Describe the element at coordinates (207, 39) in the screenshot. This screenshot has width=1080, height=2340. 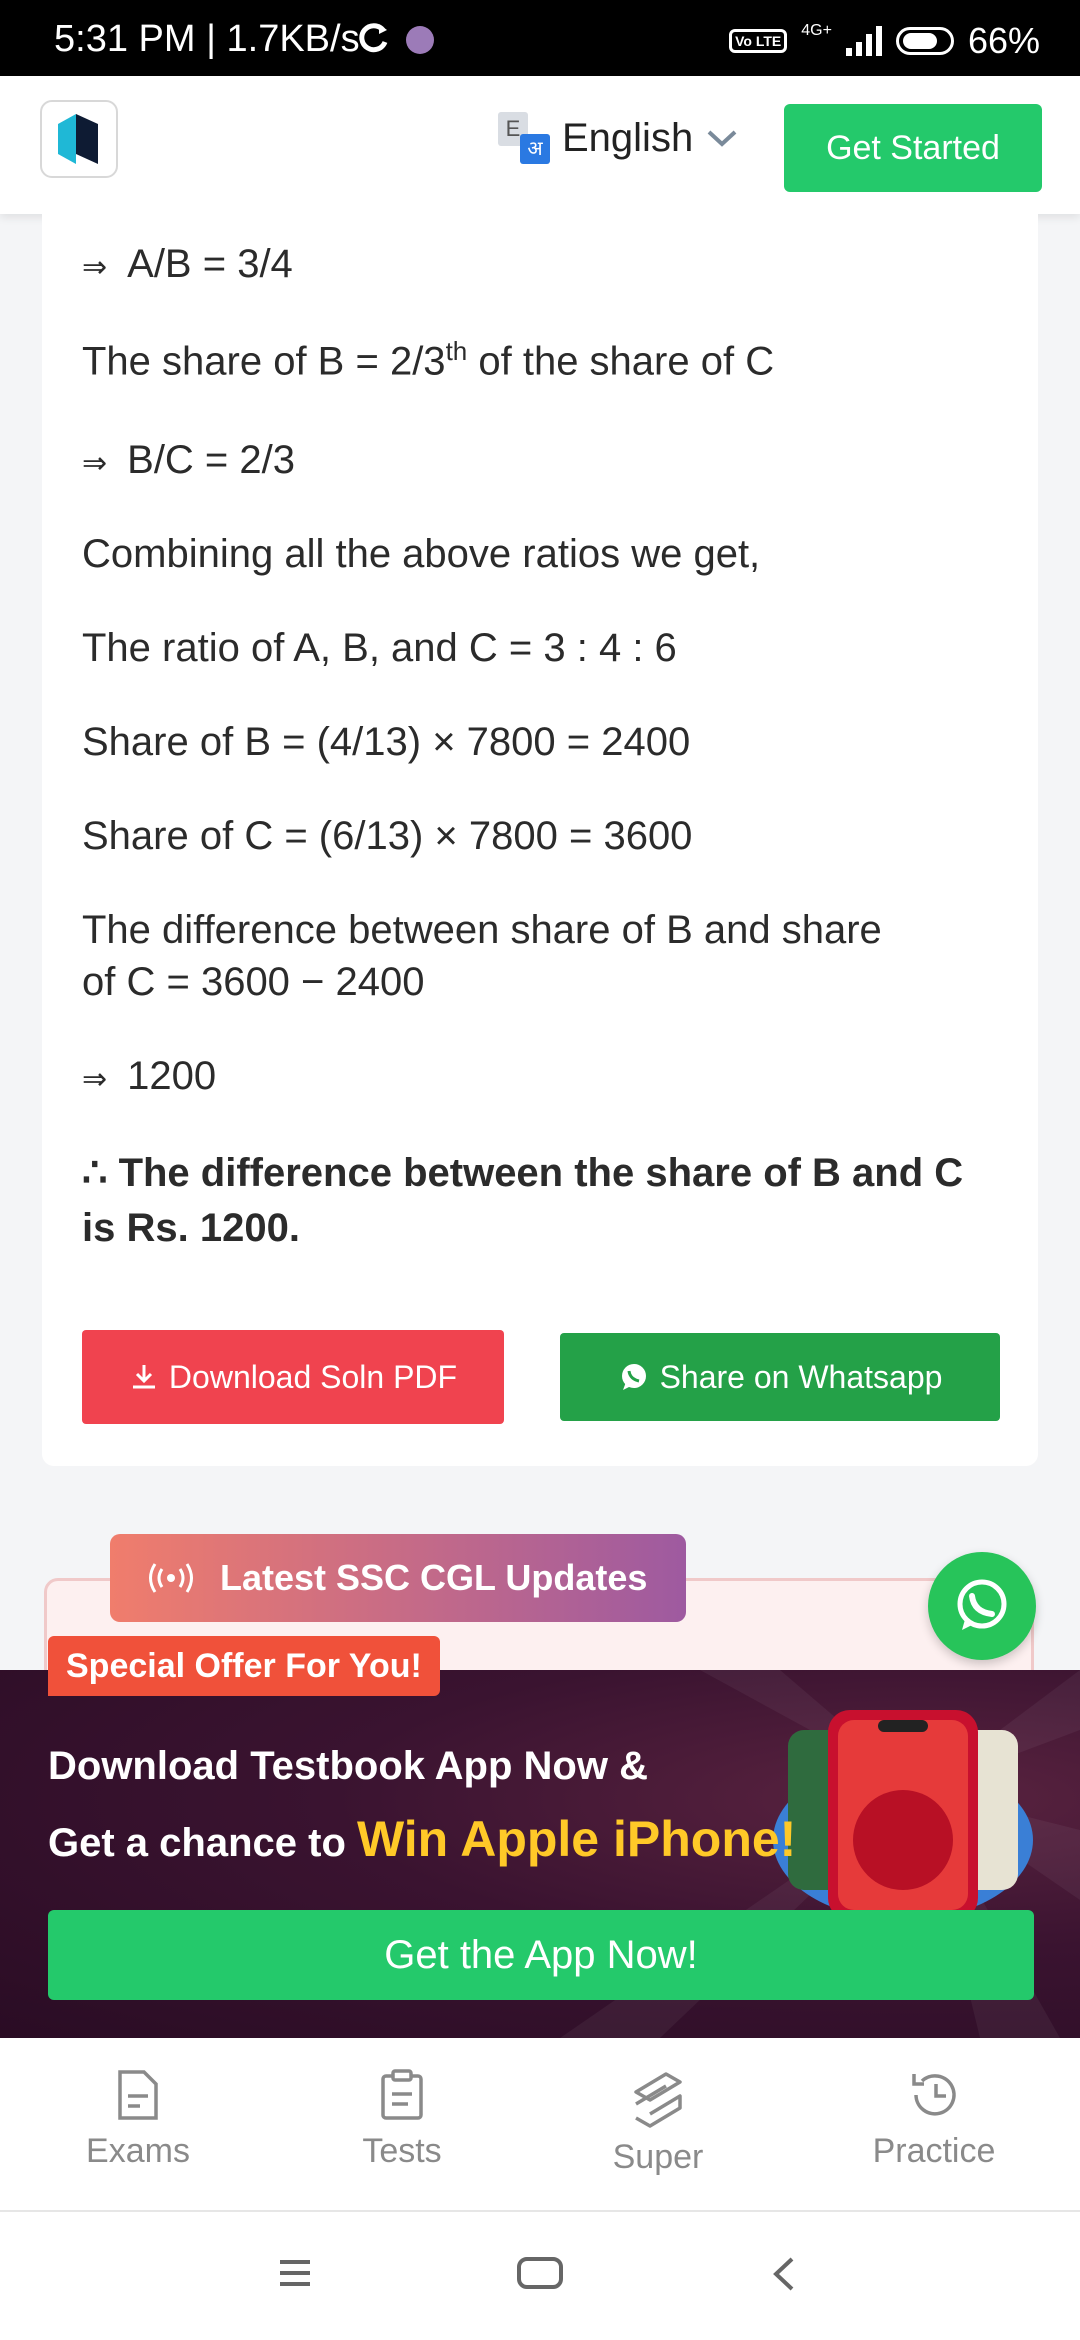
I see `status-time: 5:31 PM | 1.7KB/s` at that location.